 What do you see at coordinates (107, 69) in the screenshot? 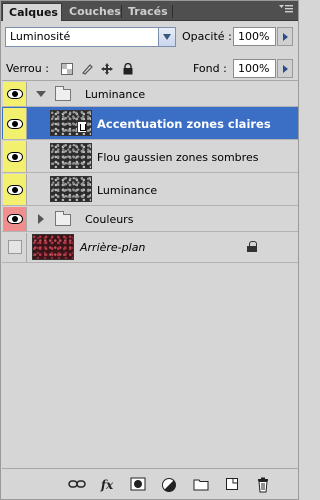
I see `lock-position-icon` at bounding box center [107, 69].